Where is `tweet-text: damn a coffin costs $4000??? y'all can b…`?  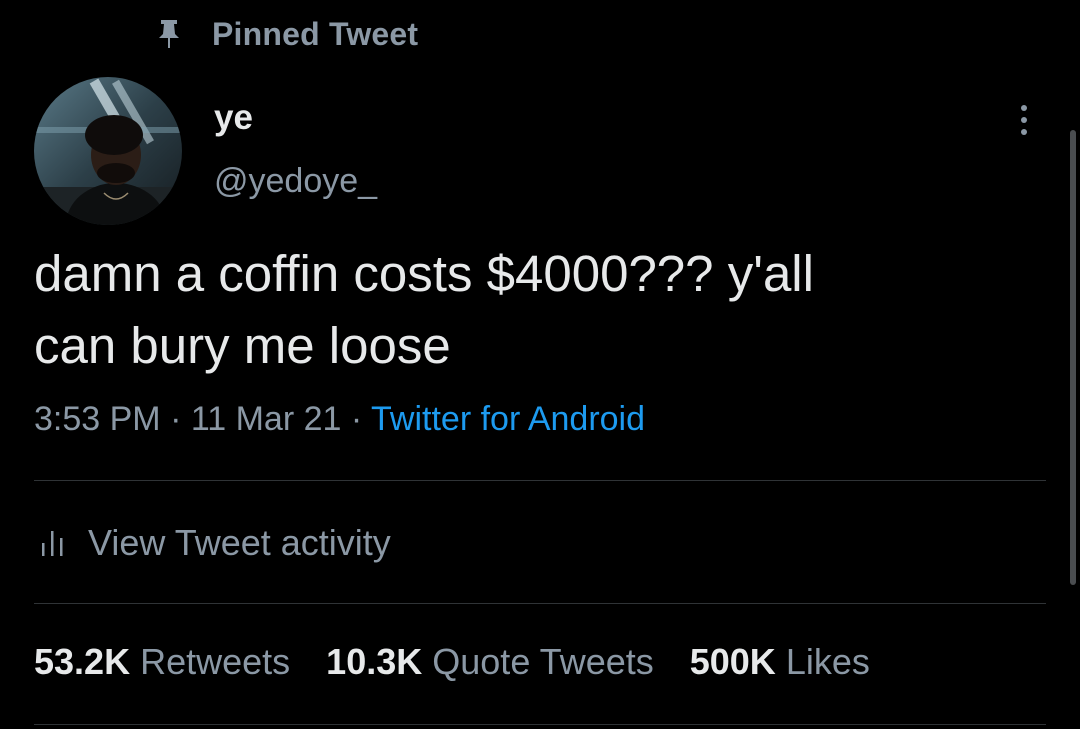
tweet-text: damn a coffin costs $4000??? y'all can b… is located at coordinates (424, 309).